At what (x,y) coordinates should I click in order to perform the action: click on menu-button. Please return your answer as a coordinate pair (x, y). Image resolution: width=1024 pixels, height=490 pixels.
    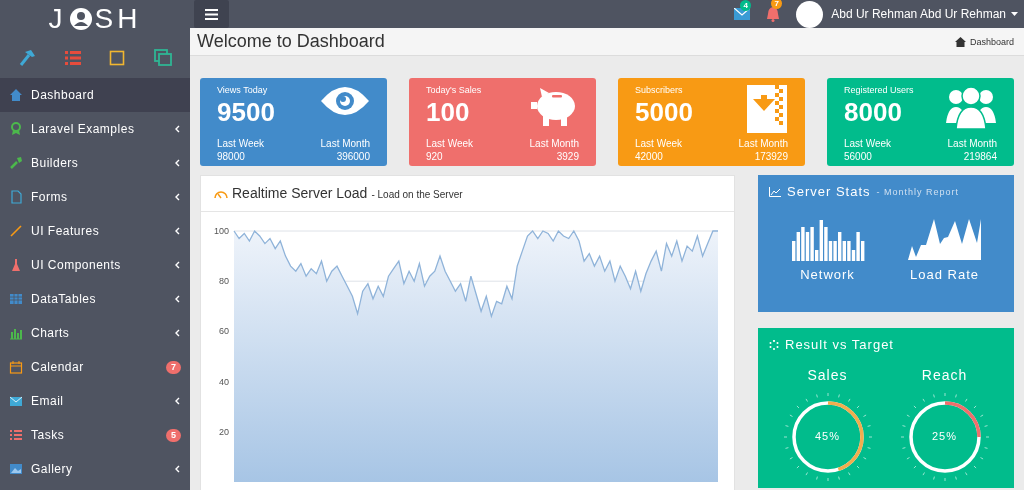
    Looking at the image, I should click on (211, 14).